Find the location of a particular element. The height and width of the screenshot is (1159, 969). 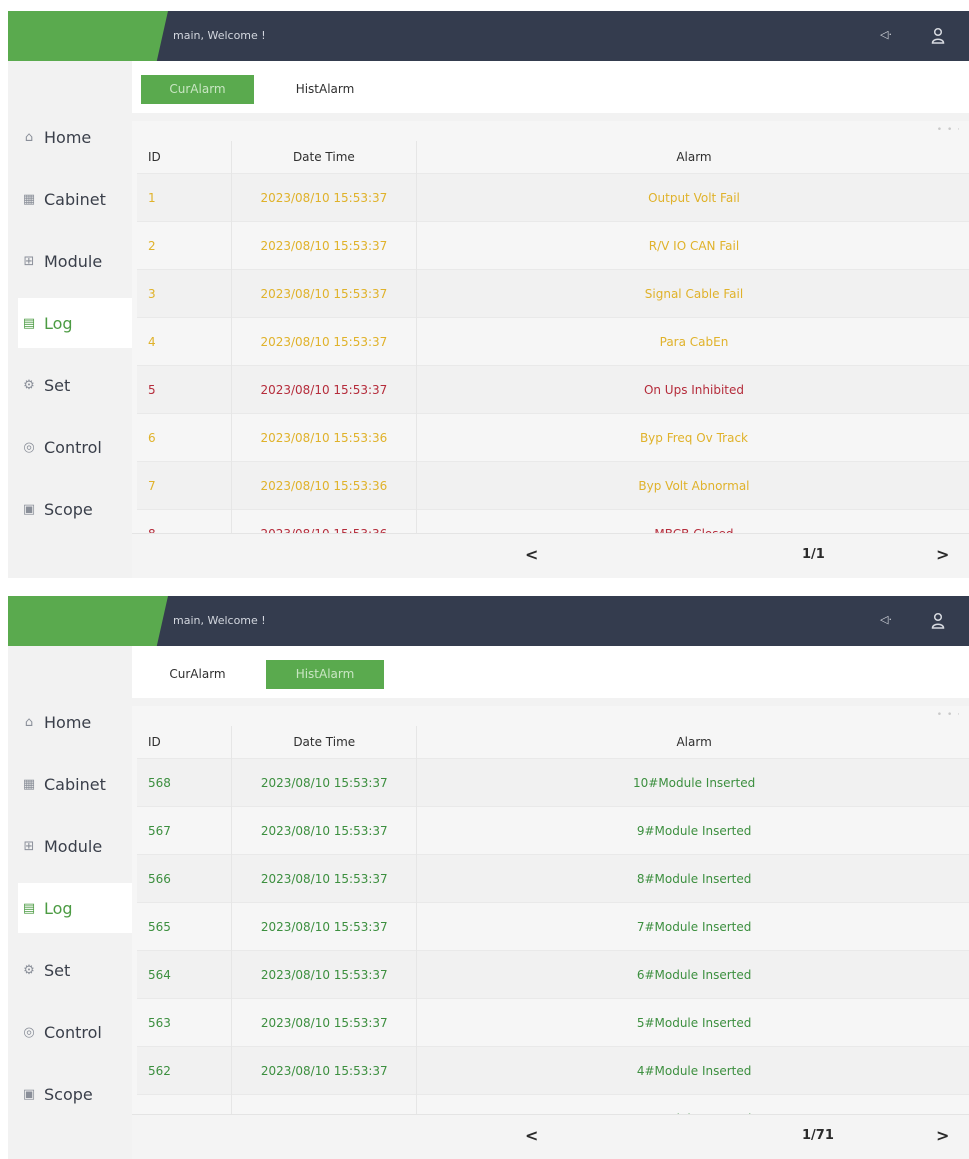

id-cell: 3 is located at coordinates (184, 293).